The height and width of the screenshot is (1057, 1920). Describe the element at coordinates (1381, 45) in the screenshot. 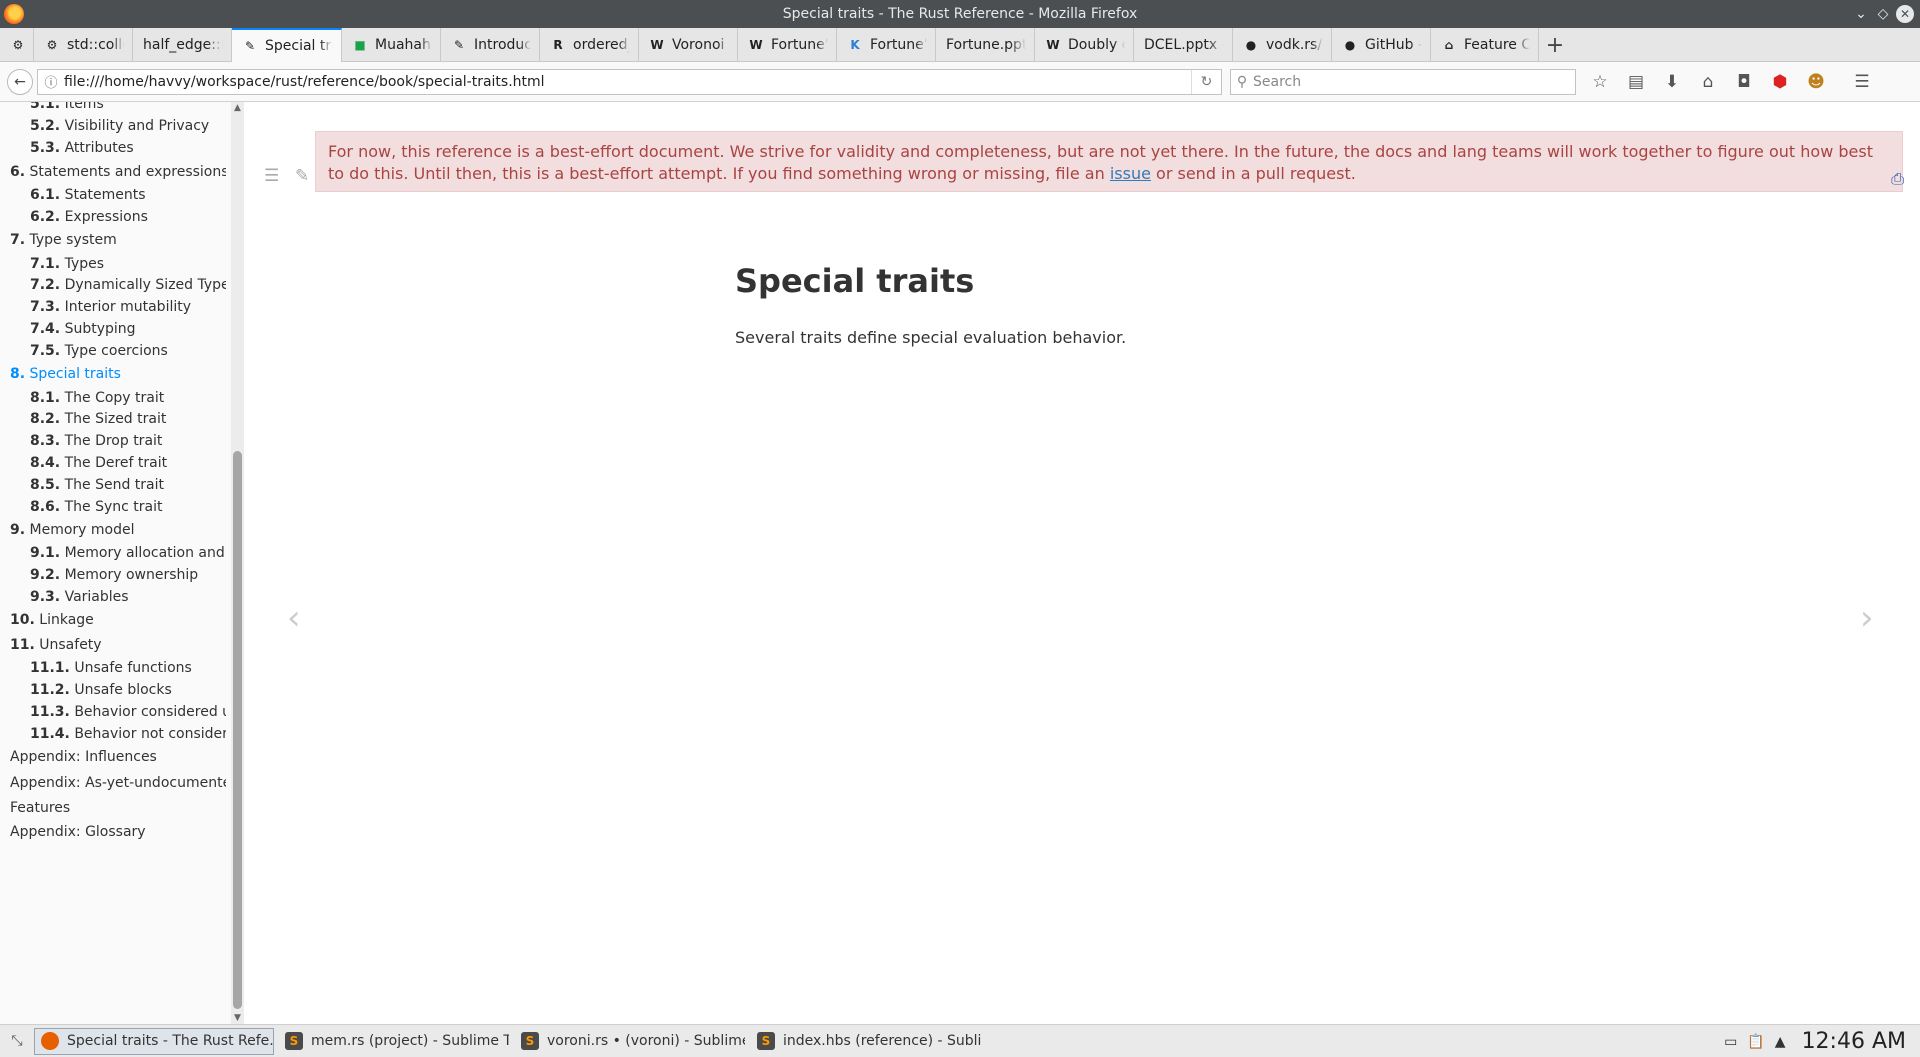

I see `browser-tab: ●GitHub - nica` at that location.